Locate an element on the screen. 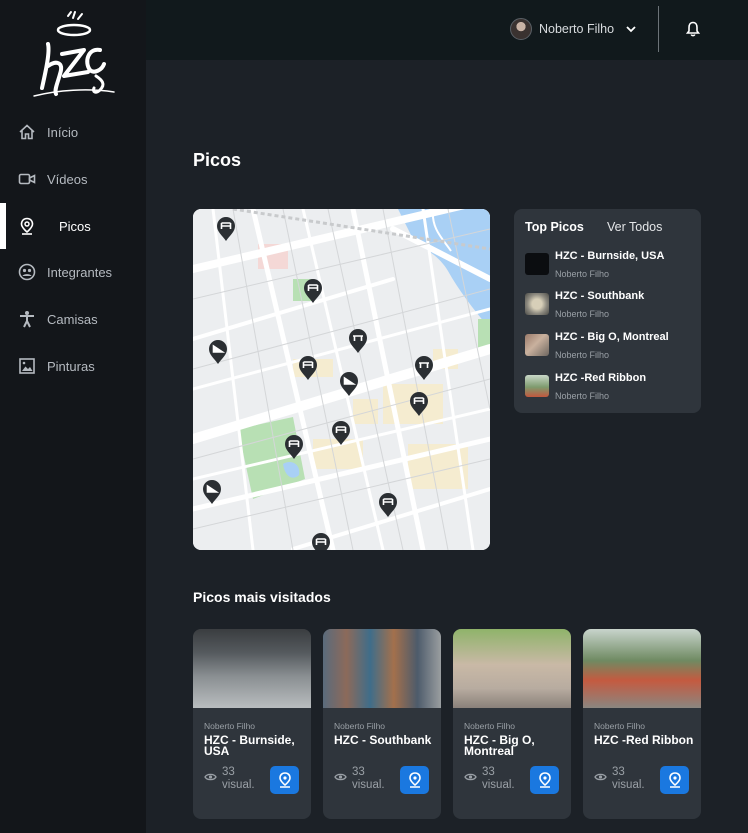 The width and height of the screenshot is (748, 833). sidebar-item-inicio: Início is located at coordinates (73, 132).